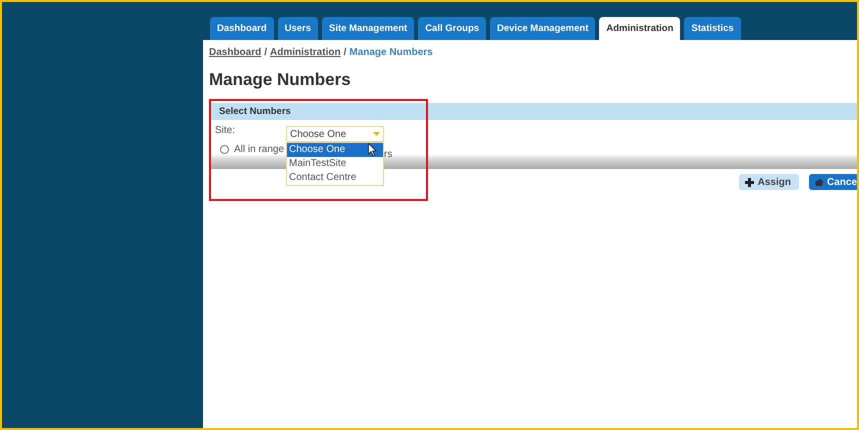  I want to click on caret-icon, so click(376, 134).